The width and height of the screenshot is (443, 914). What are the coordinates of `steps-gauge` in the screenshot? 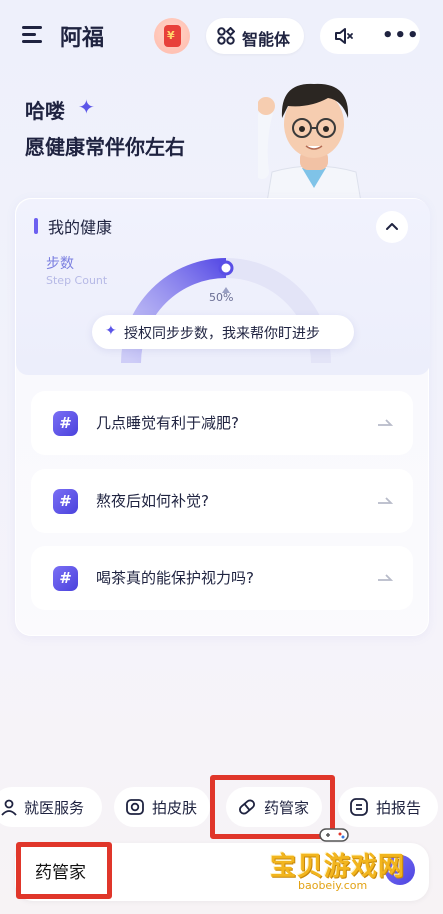 It's located at (226, 311).